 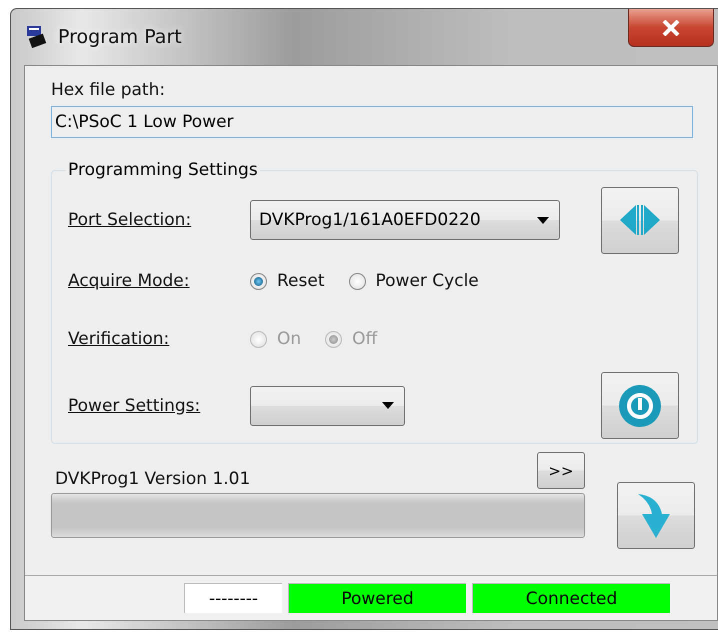 I want to click on window-title: Program Part, so click(x=120, y=37).